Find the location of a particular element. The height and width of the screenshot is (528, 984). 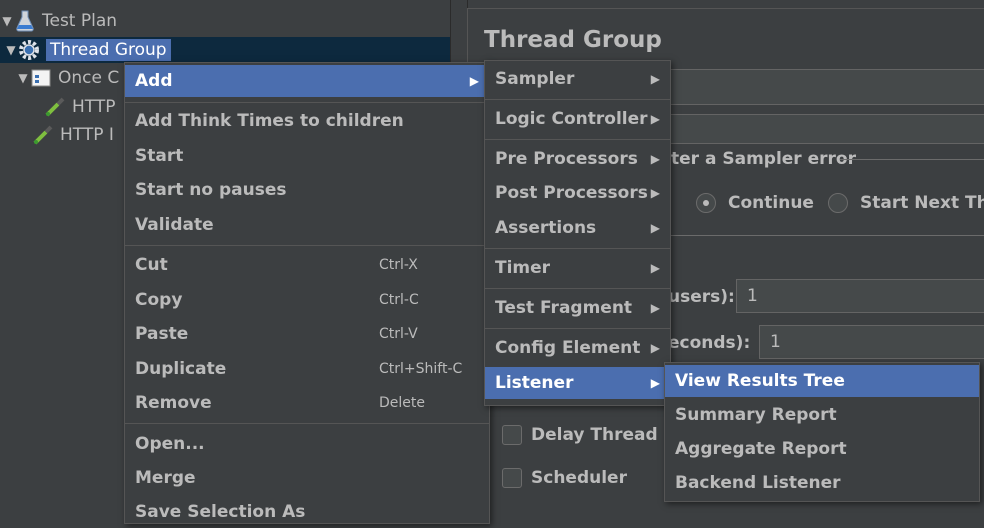

start-next-label: Start Next Thre is located at coordinates (922, 203).